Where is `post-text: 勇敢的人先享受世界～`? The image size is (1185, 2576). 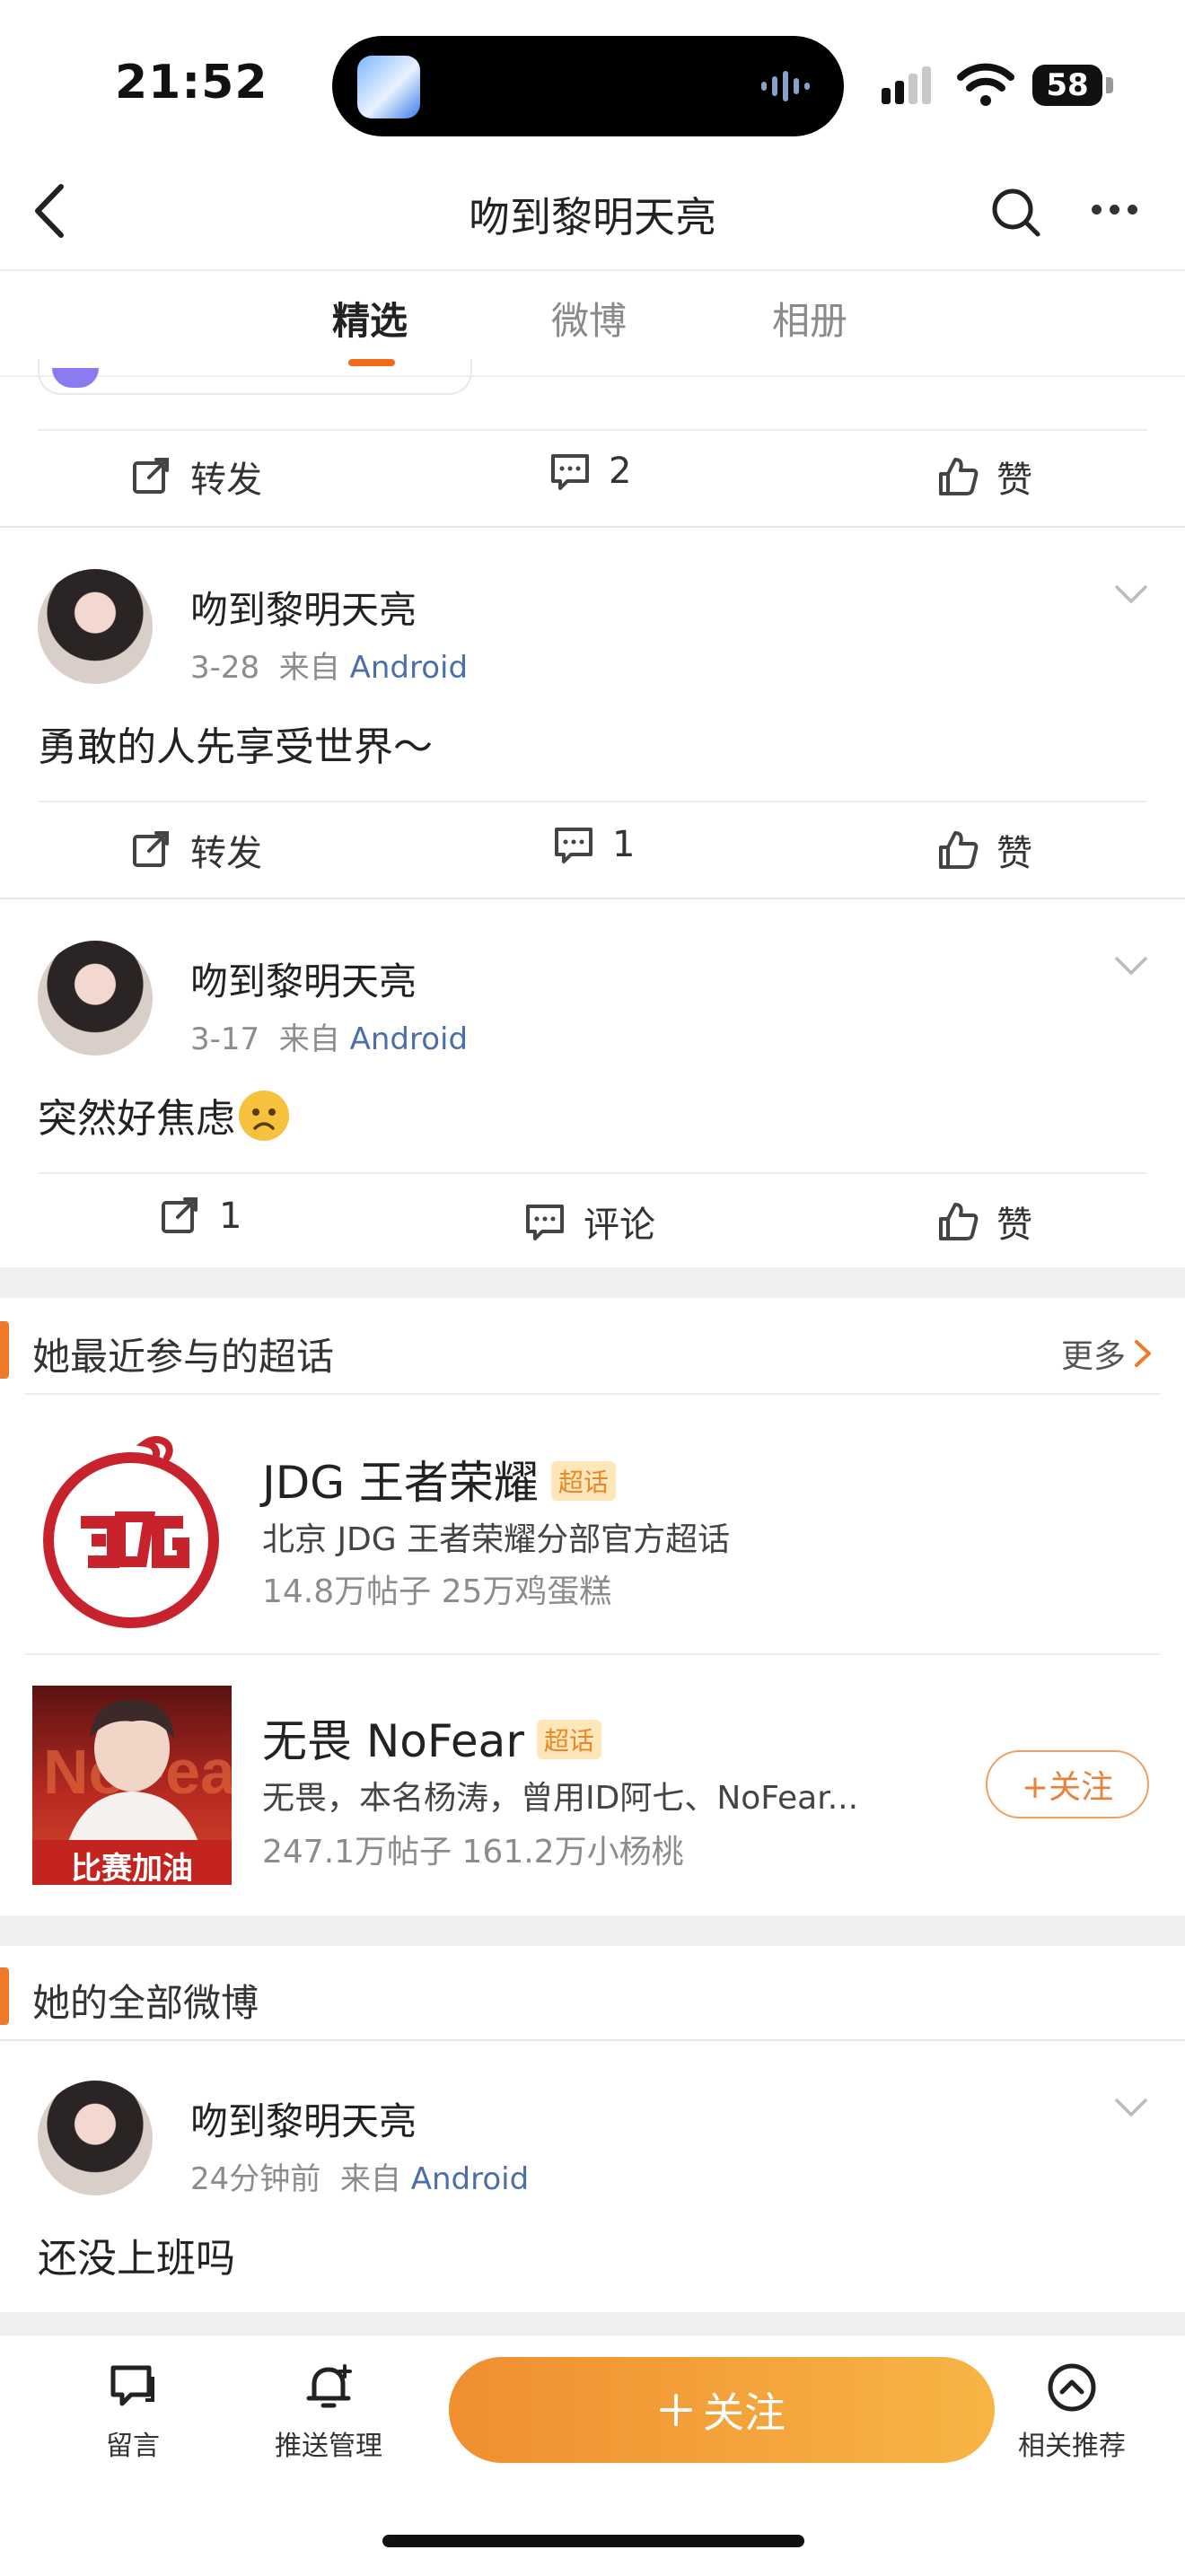 post-text: 勇敢的人先享受世界～ is located at coordinates (235, 743).